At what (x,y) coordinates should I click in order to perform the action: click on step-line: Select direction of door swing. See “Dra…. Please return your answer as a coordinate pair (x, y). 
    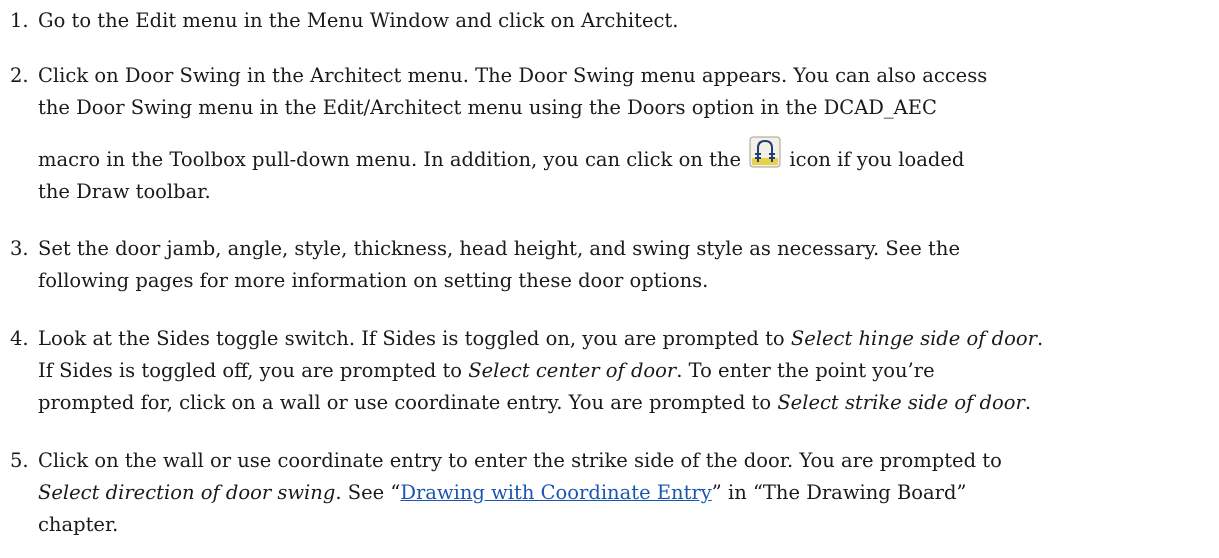
    Looking at the image, I should click on (624, 493).